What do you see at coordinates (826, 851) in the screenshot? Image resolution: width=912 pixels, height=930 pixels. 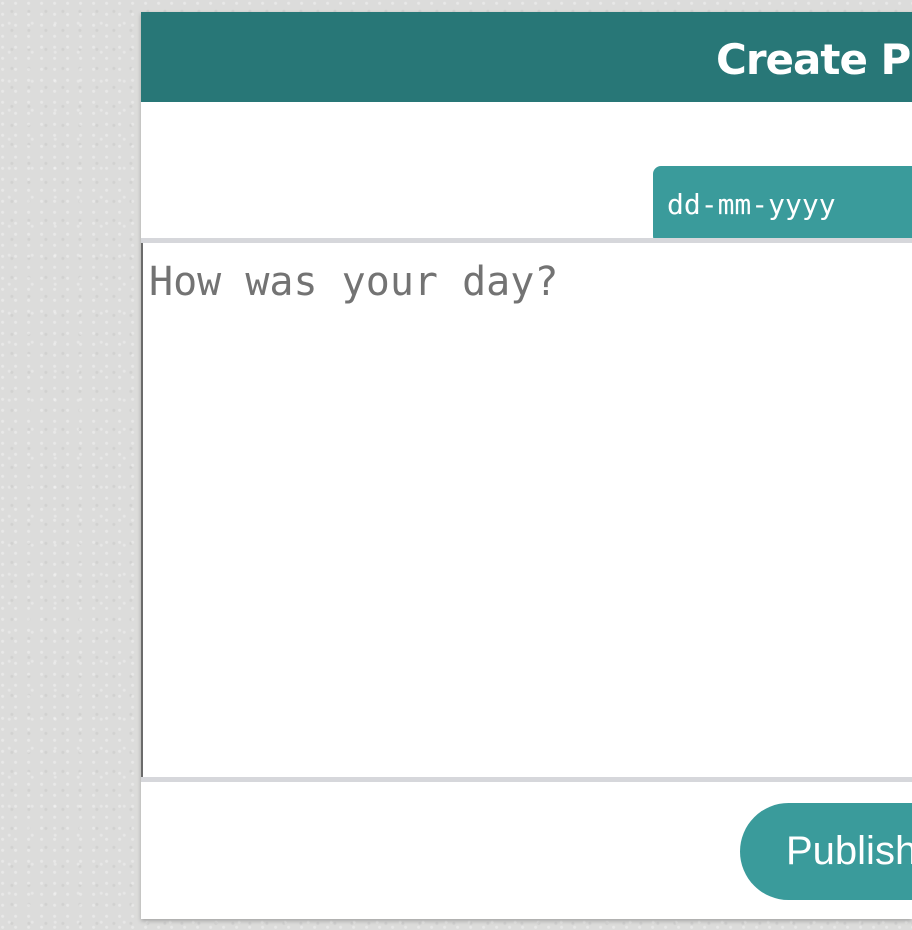 I see `publish-button: Publish` at bounding box center [826, 851].